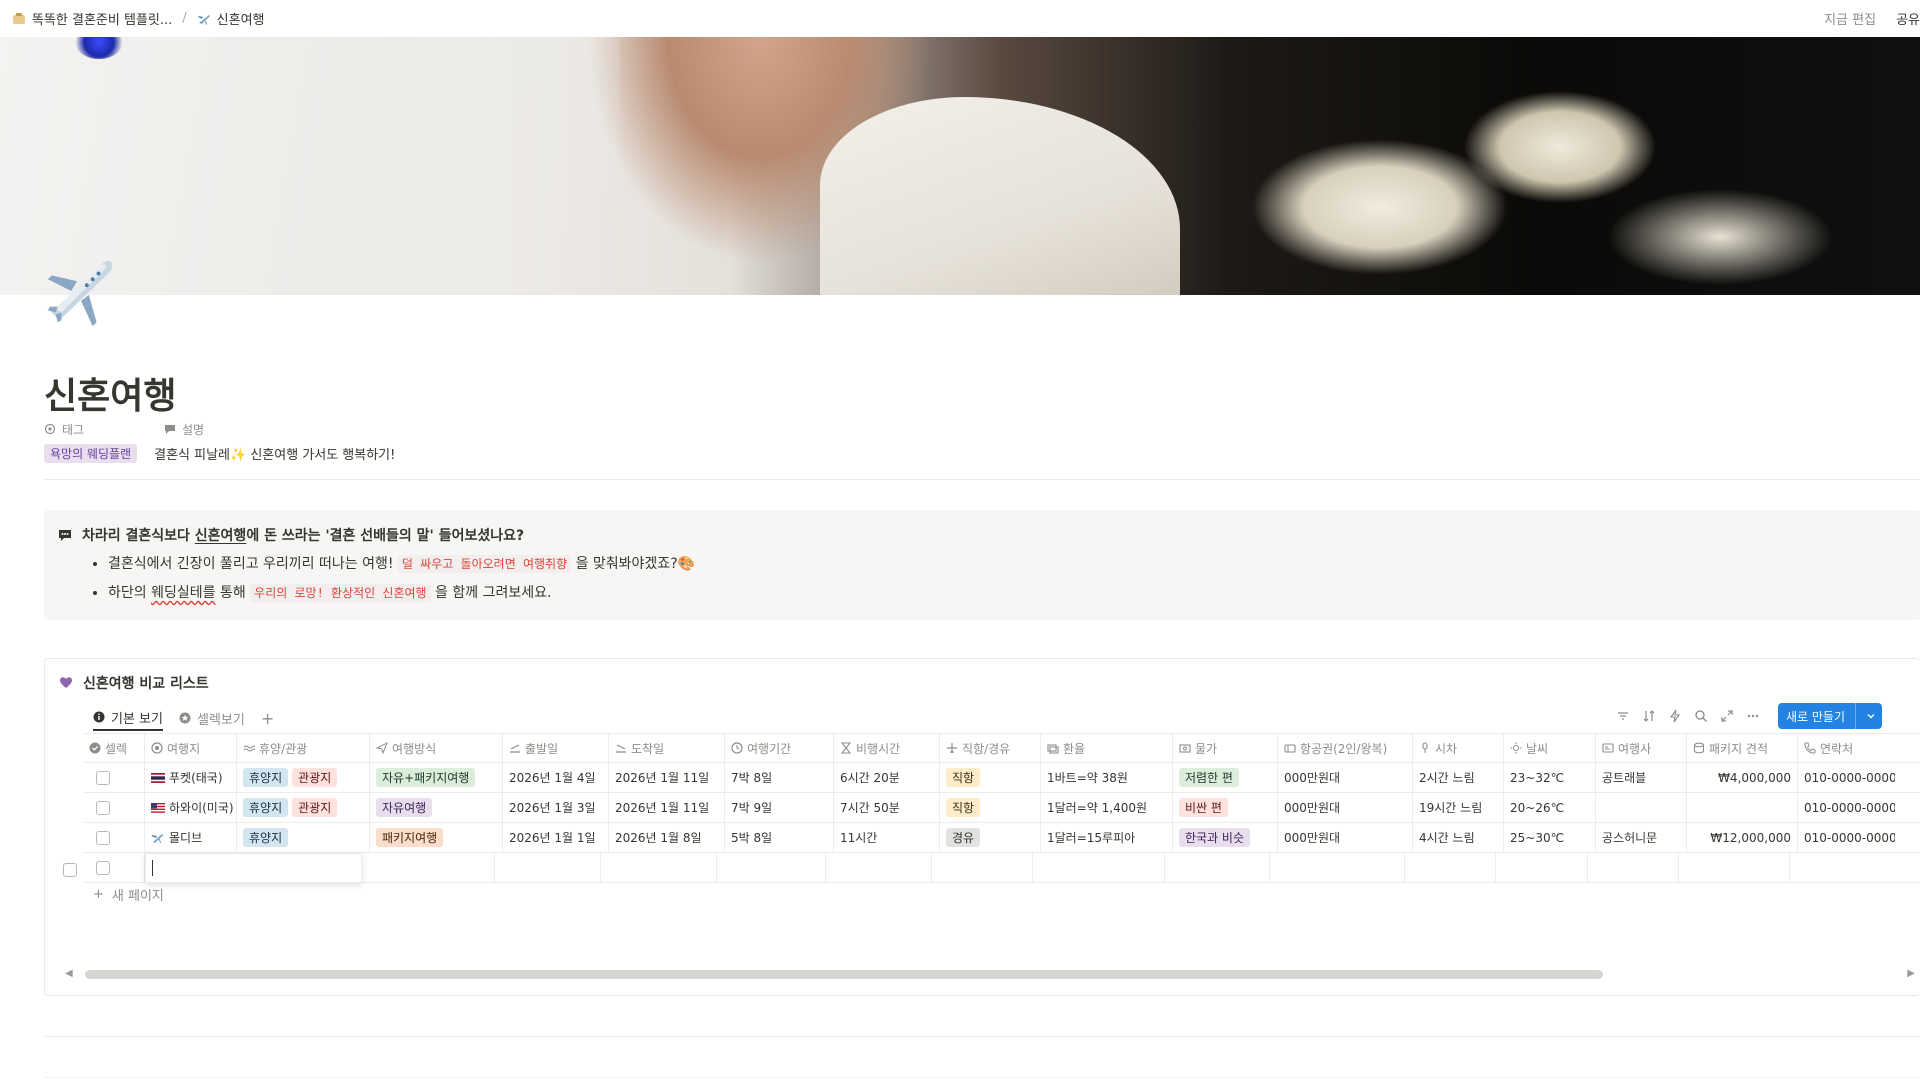 This screenshot has width=1920, height=1080. I want to click on lightning-icon, so click(1675, 716).